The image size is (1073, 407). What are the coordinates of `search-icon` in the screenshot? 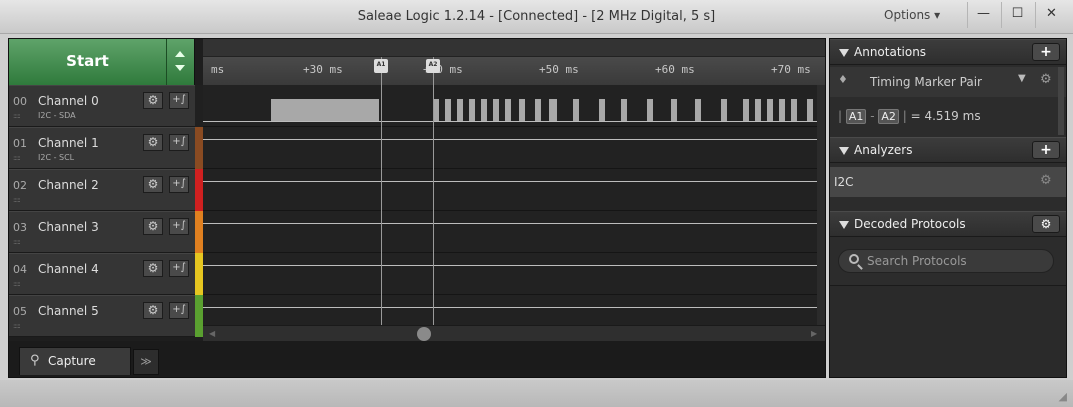 It's located at (854, 259).